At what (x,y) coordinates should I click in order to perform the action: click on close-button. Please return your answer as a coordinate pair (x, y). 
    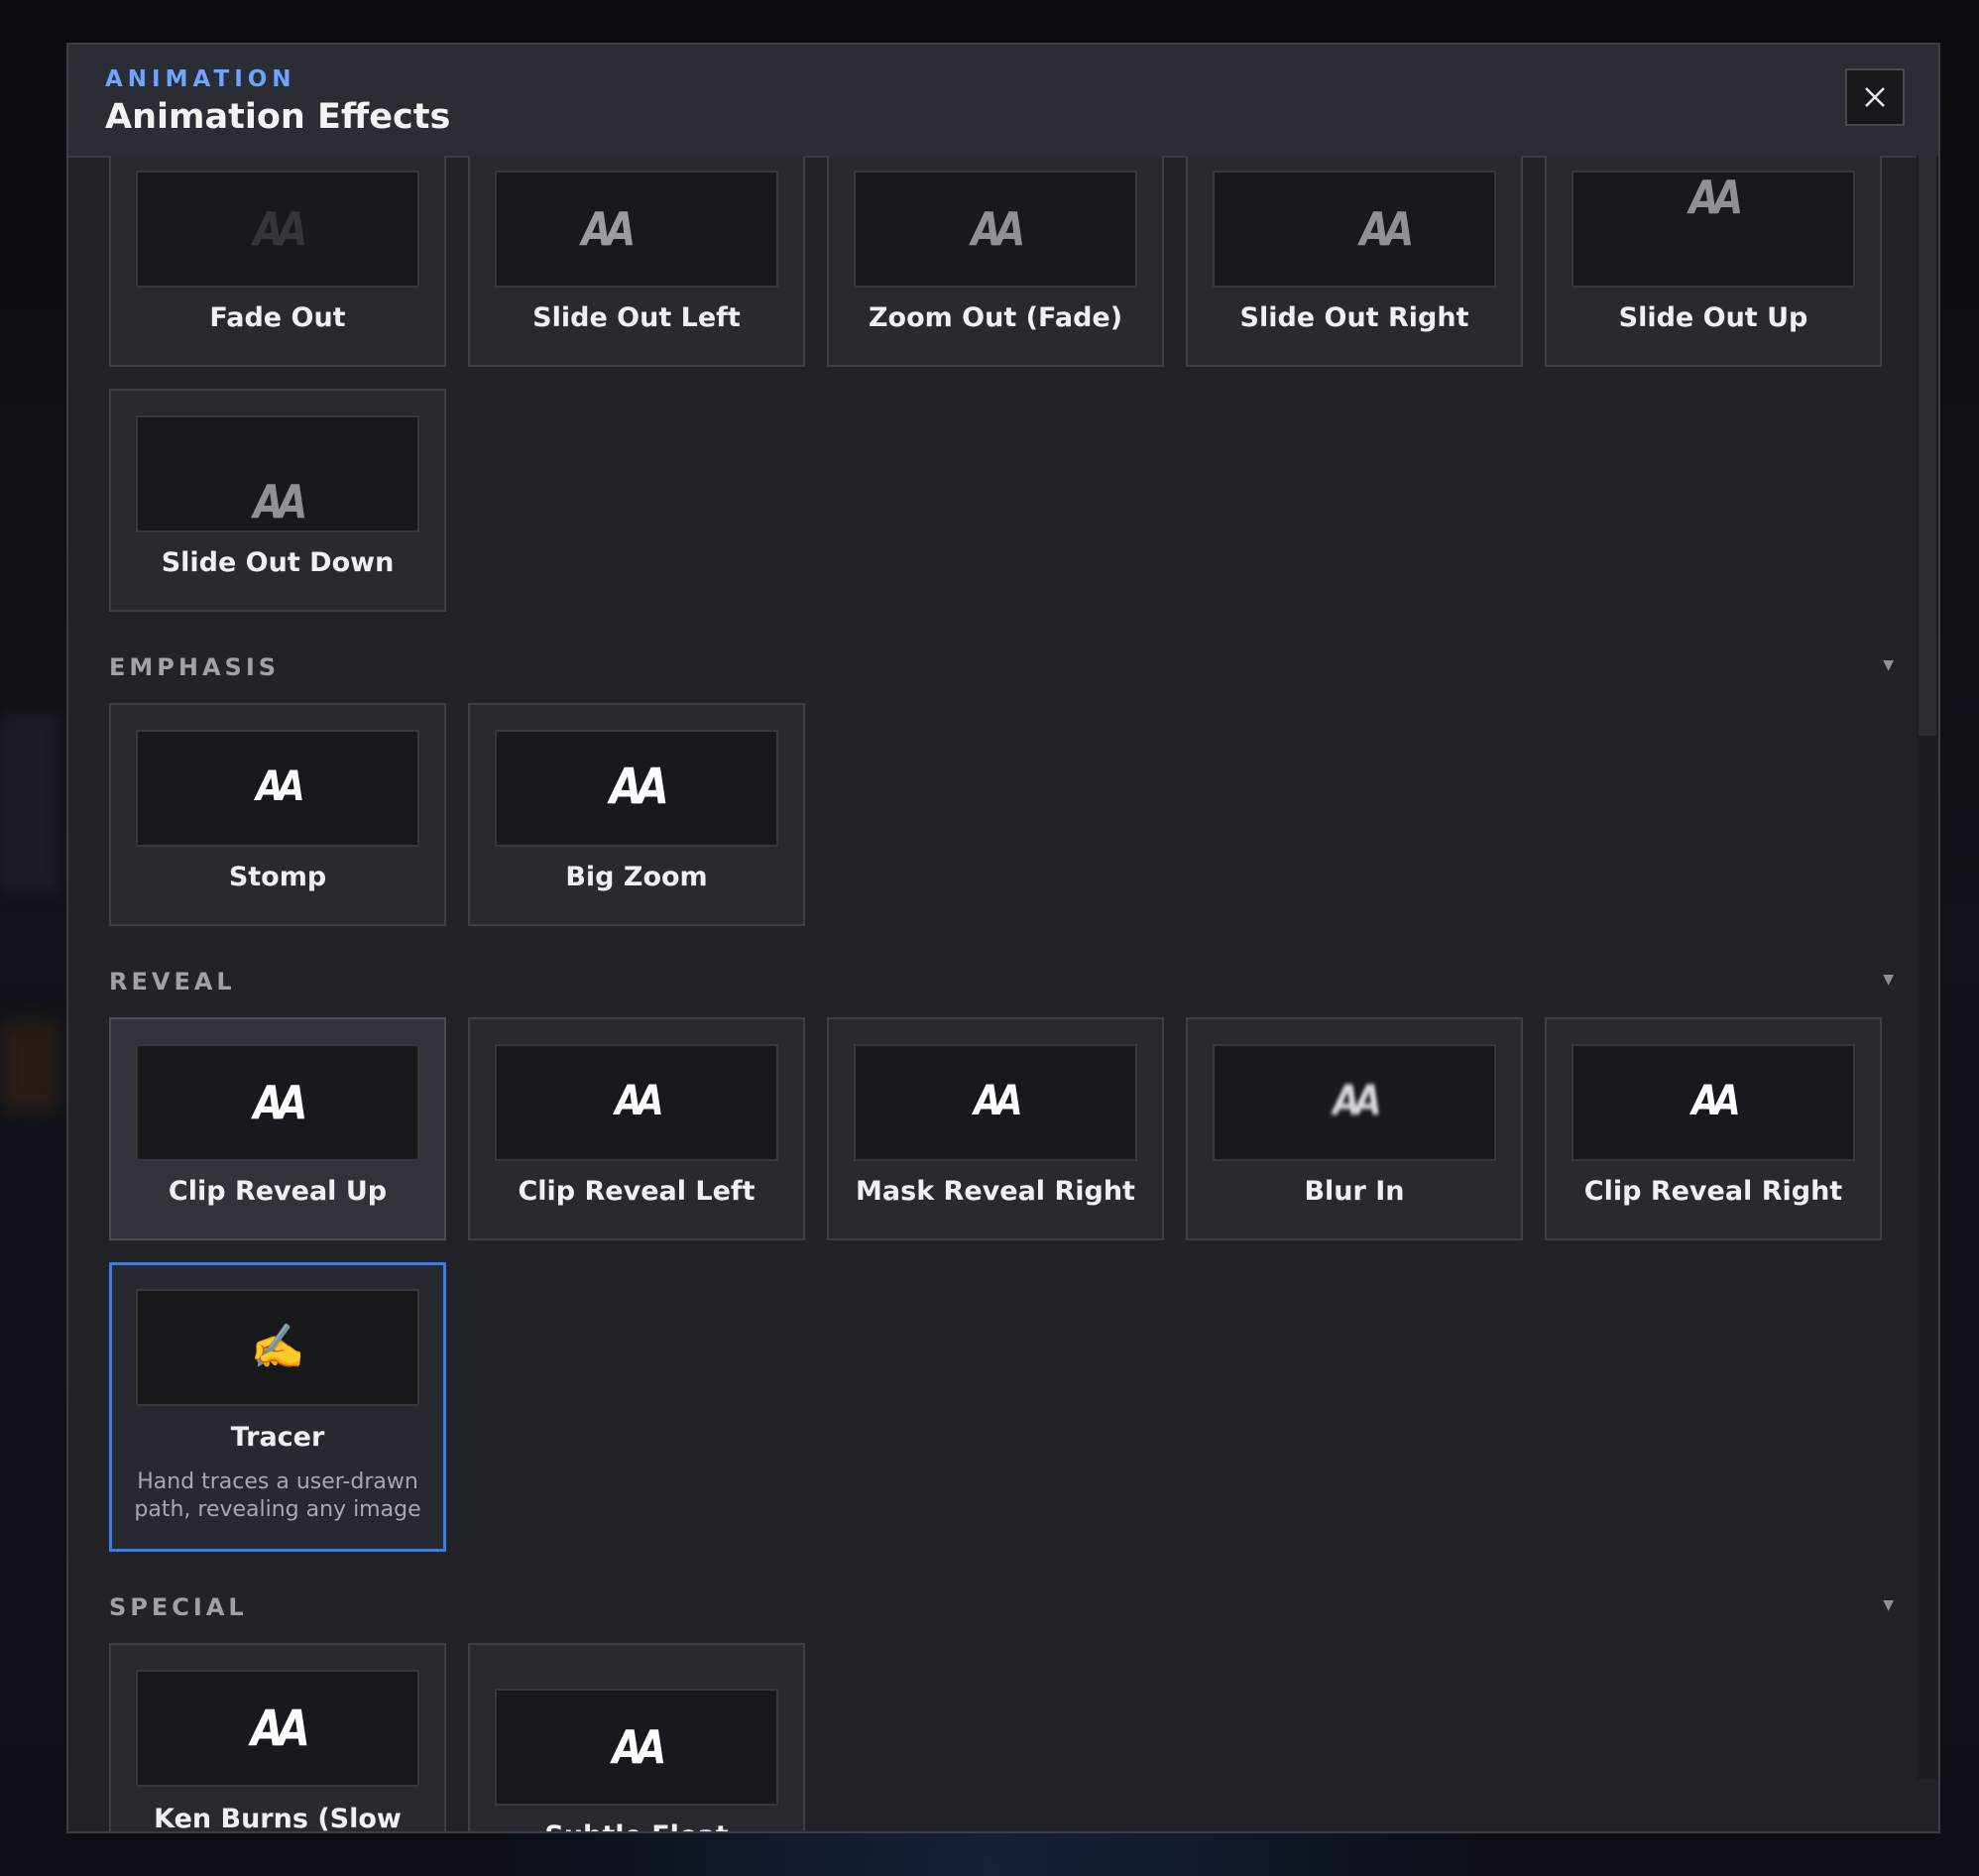
    Looking at the image, I should click on (1875, 97).